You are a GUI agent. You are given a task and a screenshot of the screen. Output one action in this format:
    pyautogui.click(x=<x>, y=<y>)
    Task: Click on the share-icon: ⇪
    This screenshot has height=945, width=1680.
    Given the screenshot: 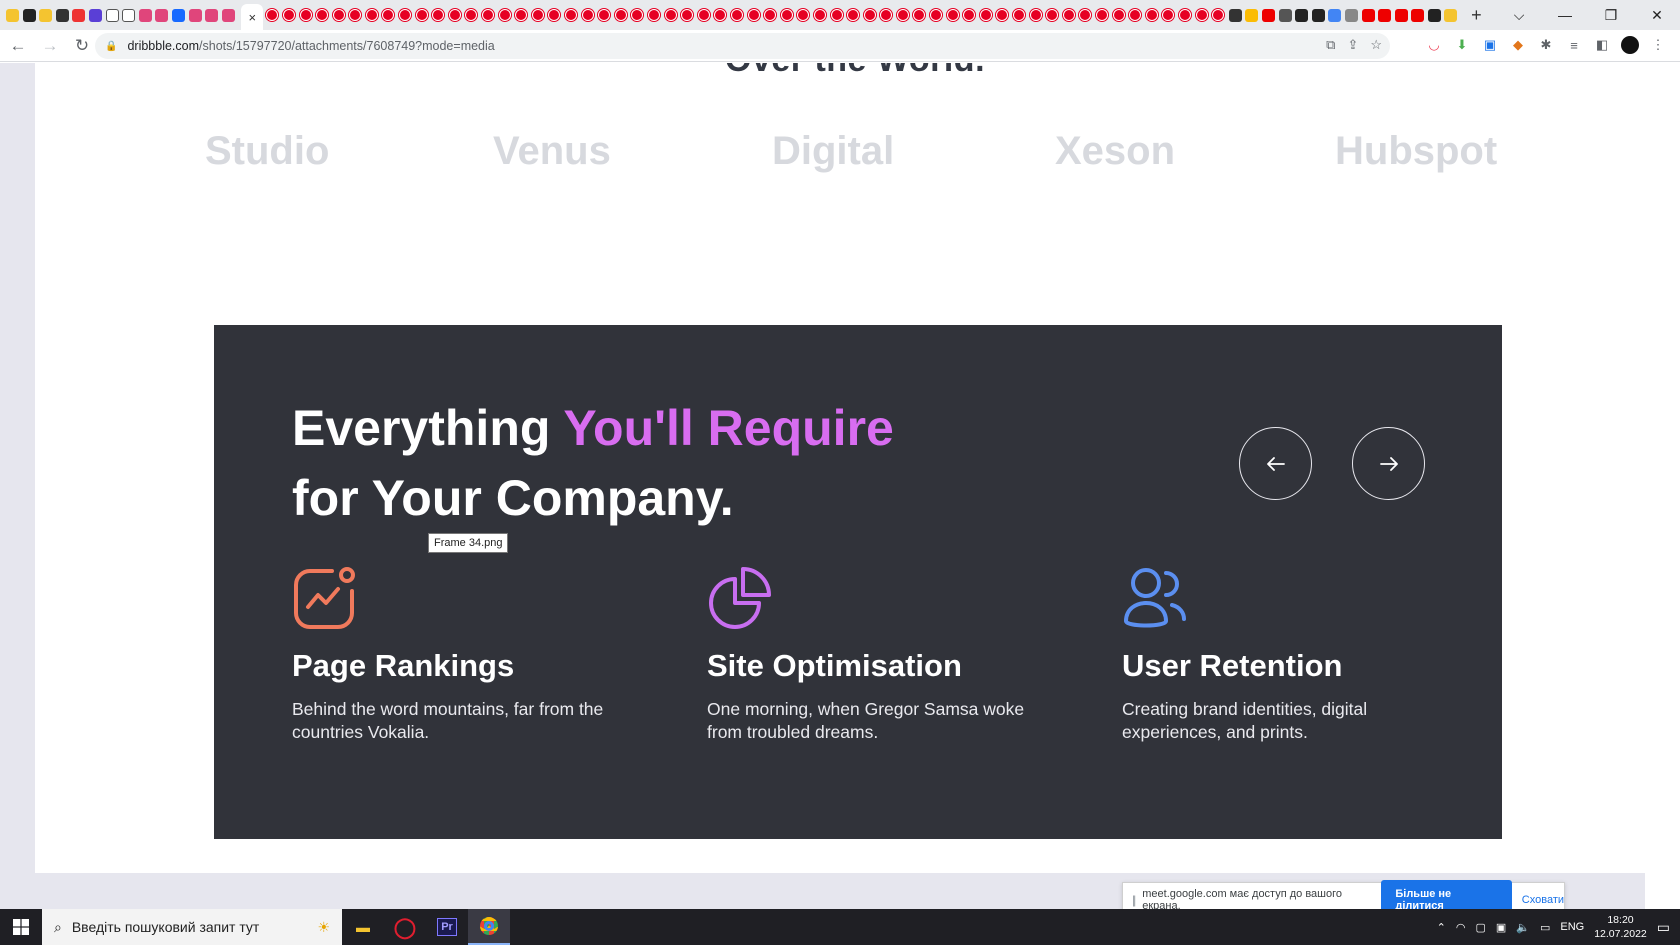 What is the action you would take?
    pyautogui.click(x=1352, y=45)
    